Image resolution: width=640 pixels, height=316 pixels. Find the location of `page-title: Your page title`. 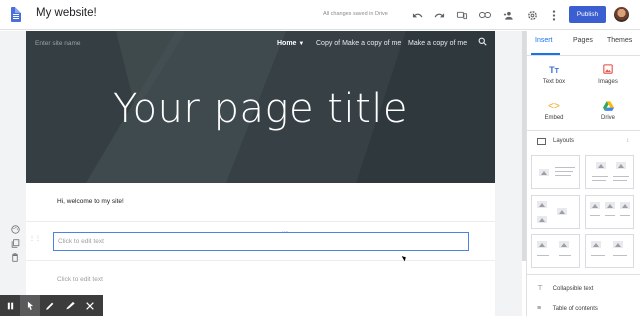

page-title: Your page title is located at coordinates (260, 109).